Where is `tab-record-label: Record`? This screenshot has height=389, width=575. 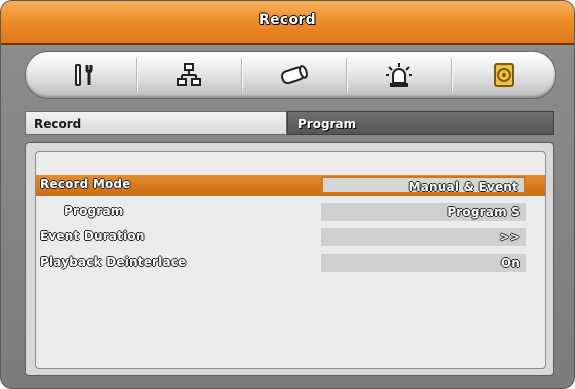 tab-record-label: Record is located at coordinates (58, 124).